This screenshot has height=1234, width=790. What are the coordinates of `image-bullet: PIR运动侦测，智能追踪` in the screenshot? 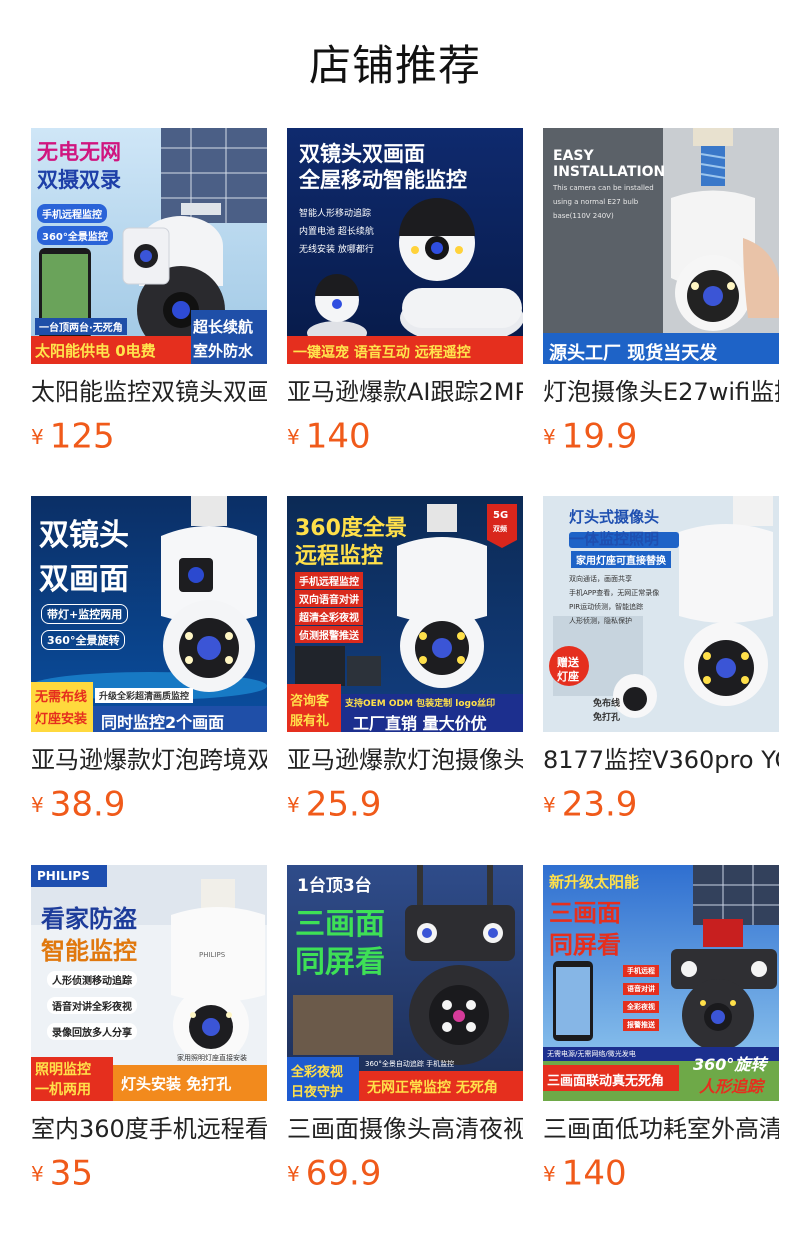 It's located at (606, 607).